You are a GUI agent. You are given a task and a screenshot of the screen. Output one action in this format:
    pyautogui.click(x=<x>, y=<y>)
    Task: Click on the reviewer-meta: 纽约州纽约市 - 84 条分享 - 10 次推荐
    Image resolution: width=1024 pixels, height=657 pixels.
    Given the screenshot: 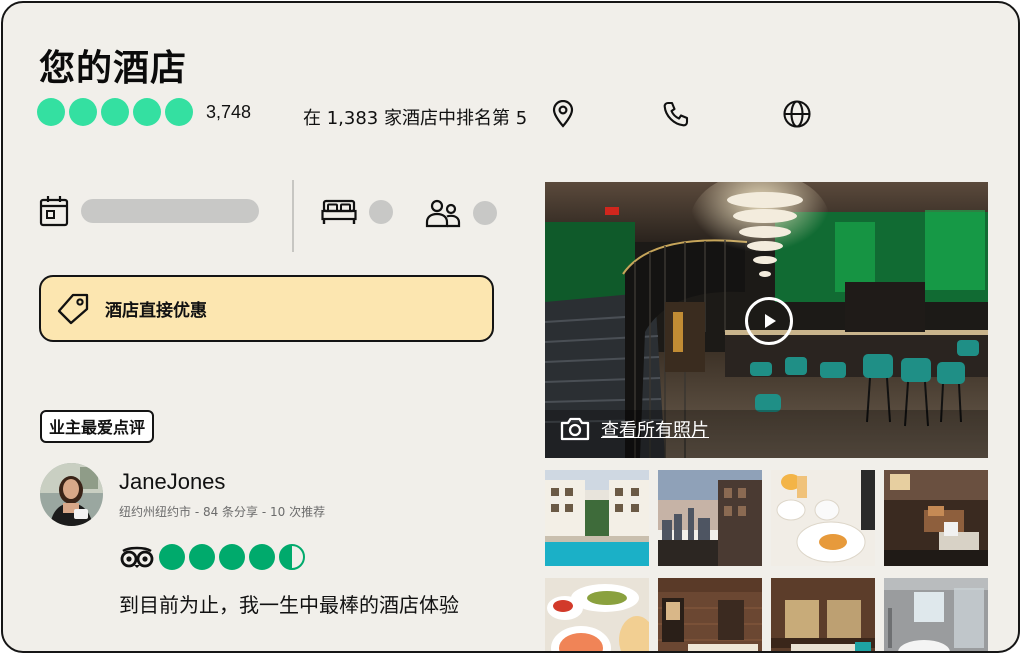 What is the action you would take?
    pyautogui.click(x=222, y=512)
    